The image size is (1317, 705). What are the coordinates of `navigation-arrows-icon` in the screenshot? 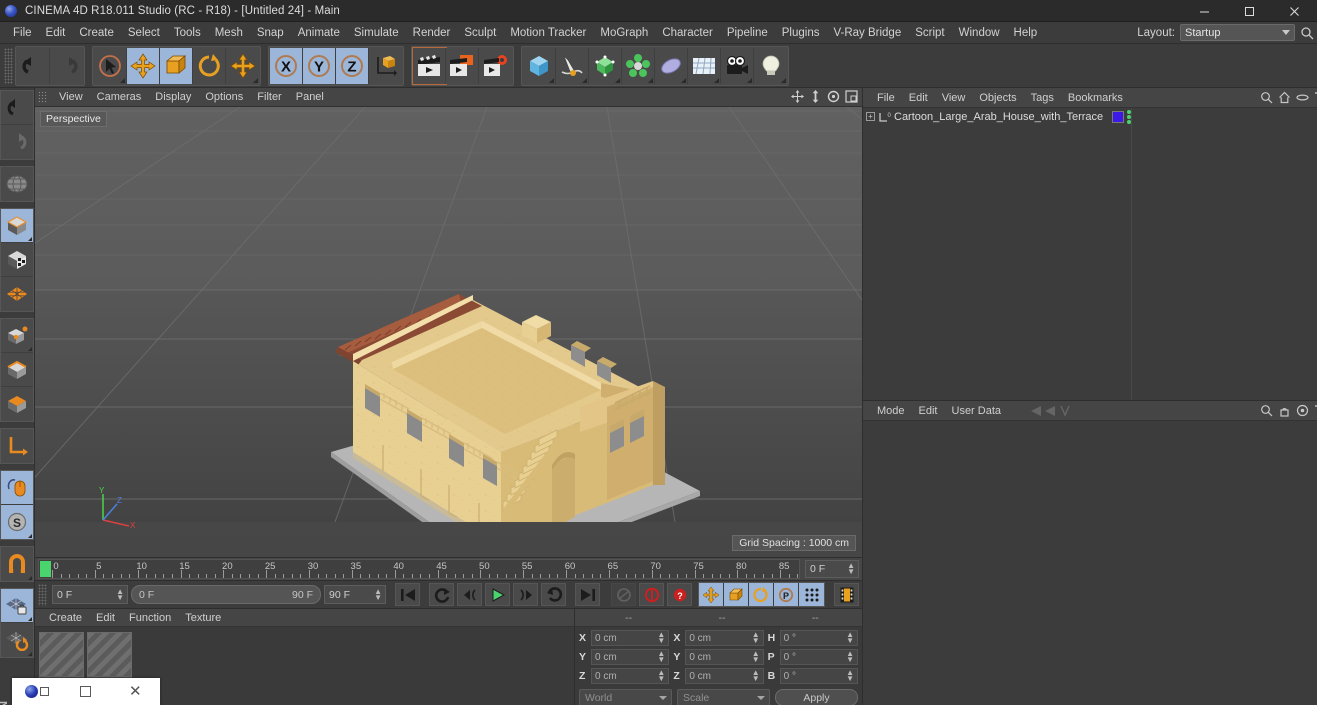 It's located at (1043, 413).